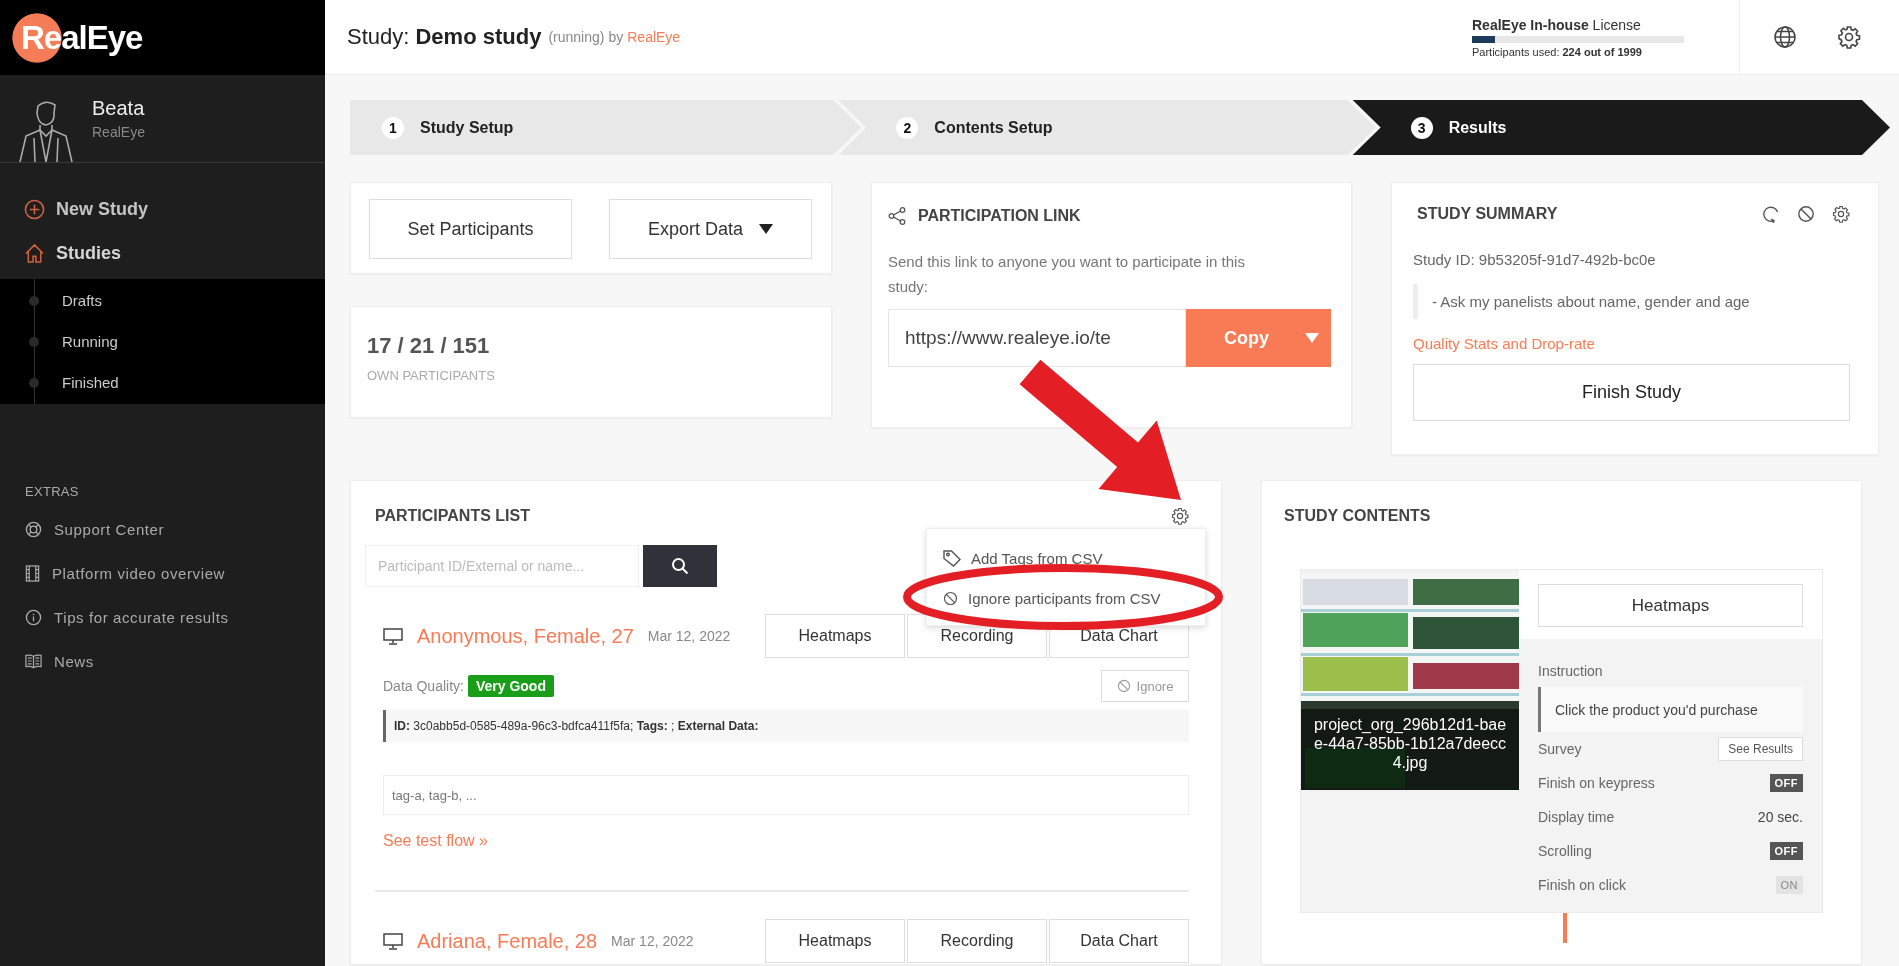 Image resolution: width=1899 pixels, height=966 pixels. I want to click on step-number: 3, so click(1421, 127).